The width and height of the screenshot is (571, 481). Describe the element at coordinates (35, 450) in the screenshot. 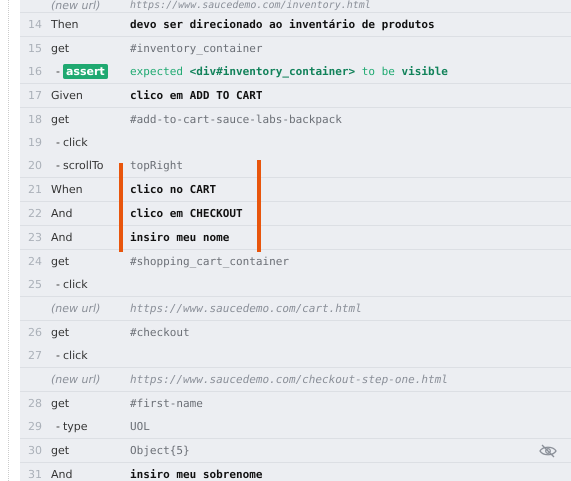

I see `line-number: 30` at that location.